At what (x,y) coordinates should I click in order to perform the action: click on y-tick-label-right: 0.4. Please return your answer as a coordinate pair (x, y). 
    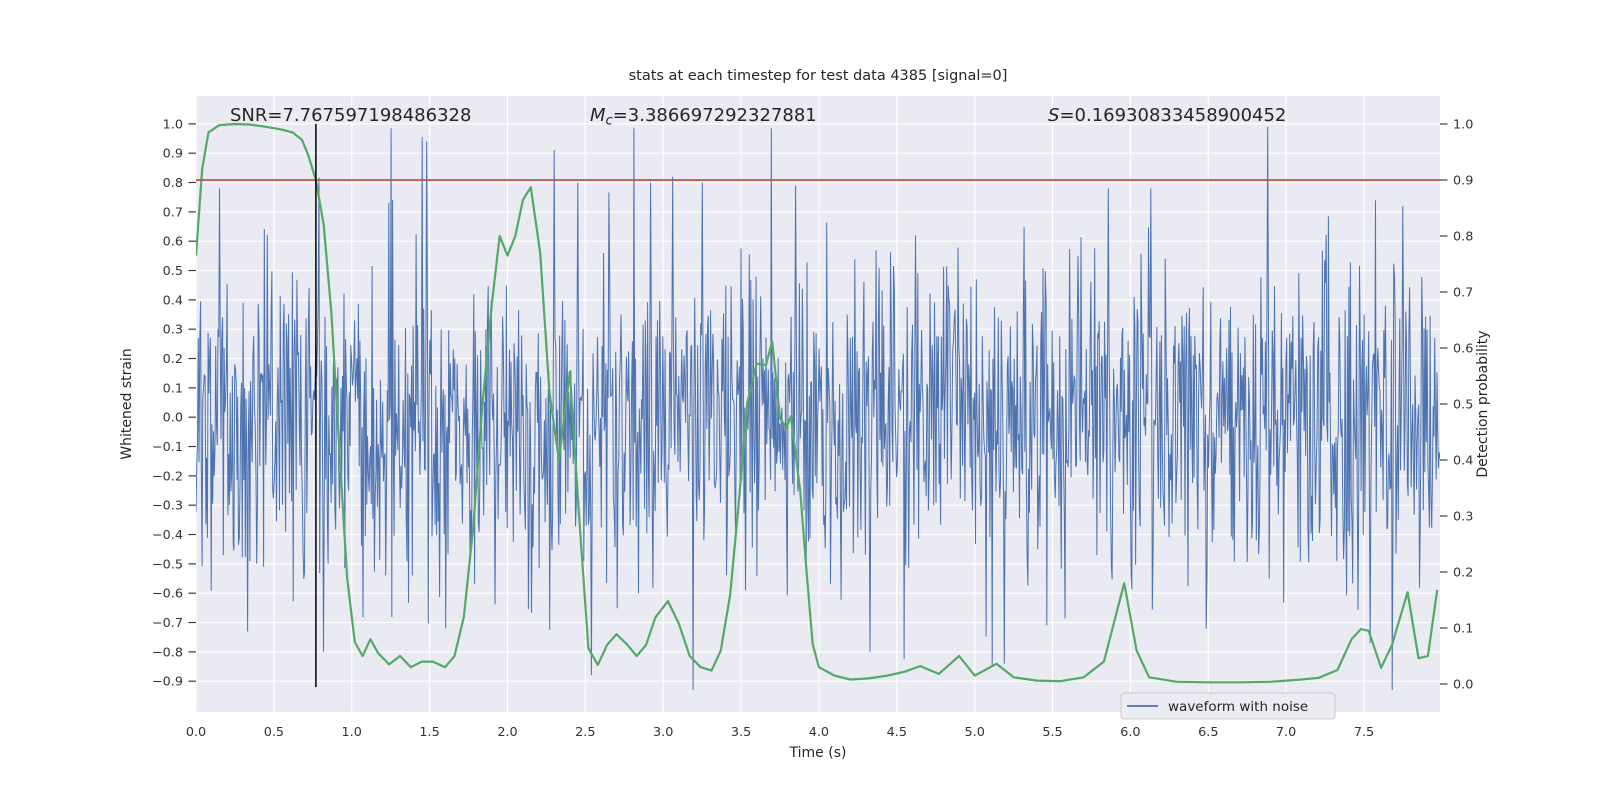
    Looking at the image, I should click on (1463, 461).